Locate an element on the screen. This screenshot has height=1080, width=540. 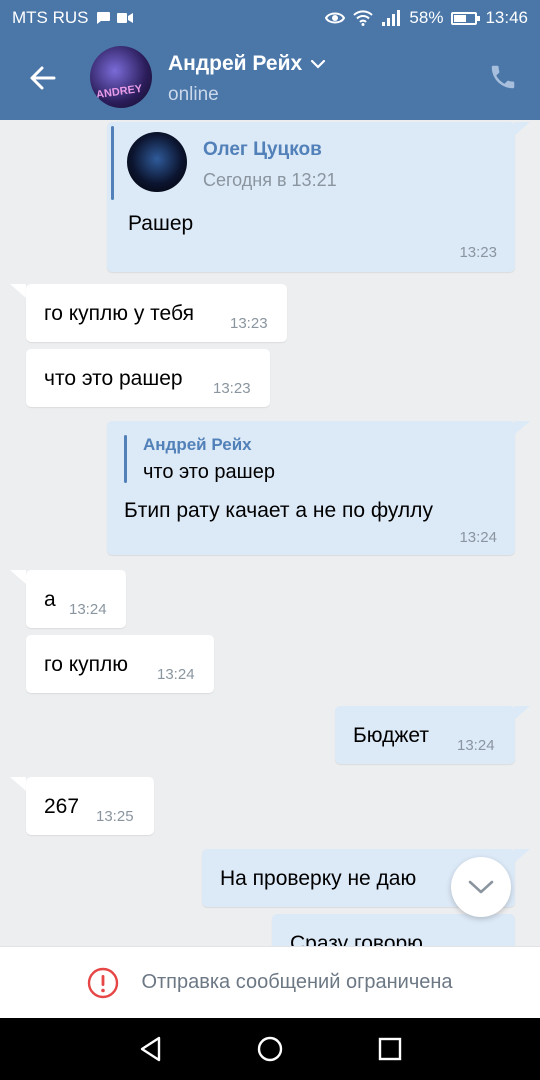
clock: 13:46 is located at coordinates (506, 17).